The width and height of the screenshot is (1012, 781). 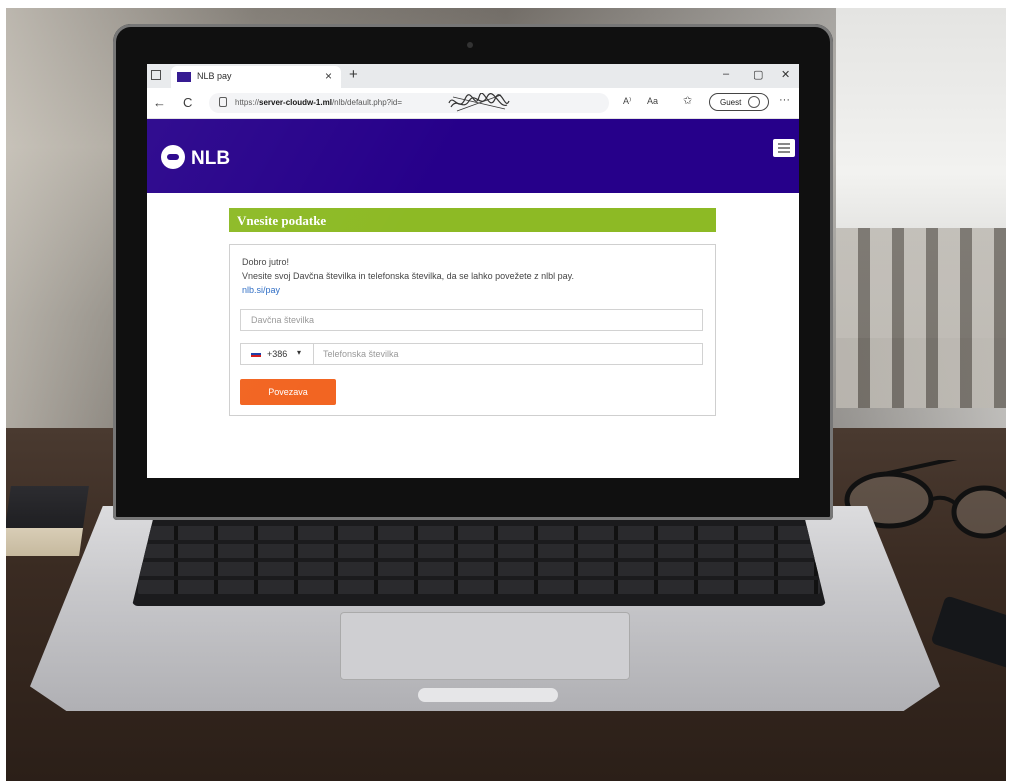 I want to click on phone-input: Telefonska številka, so click(x=361, y=354).